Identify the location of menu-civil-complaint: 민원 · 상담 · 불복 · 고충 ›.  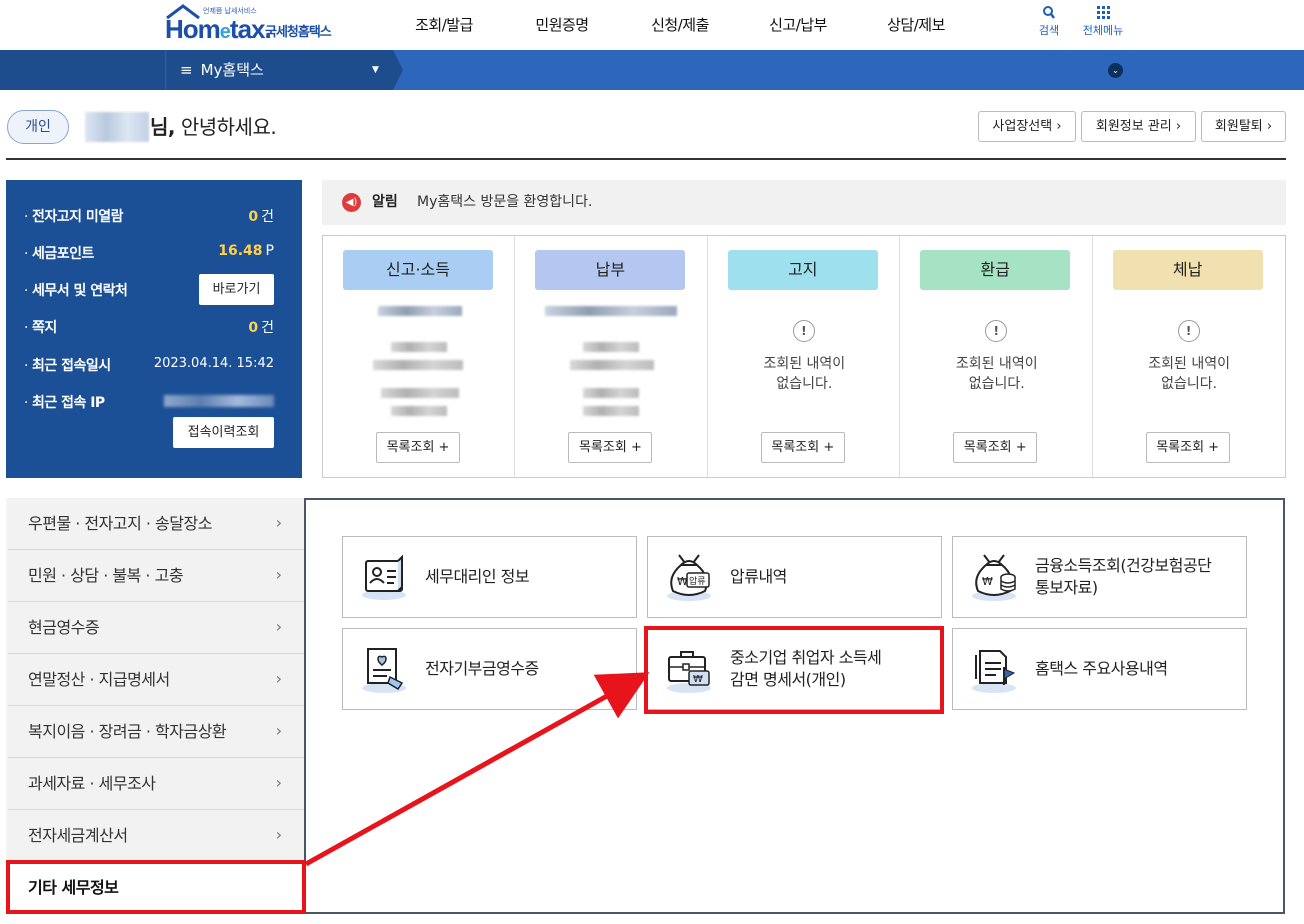
(156, 576).